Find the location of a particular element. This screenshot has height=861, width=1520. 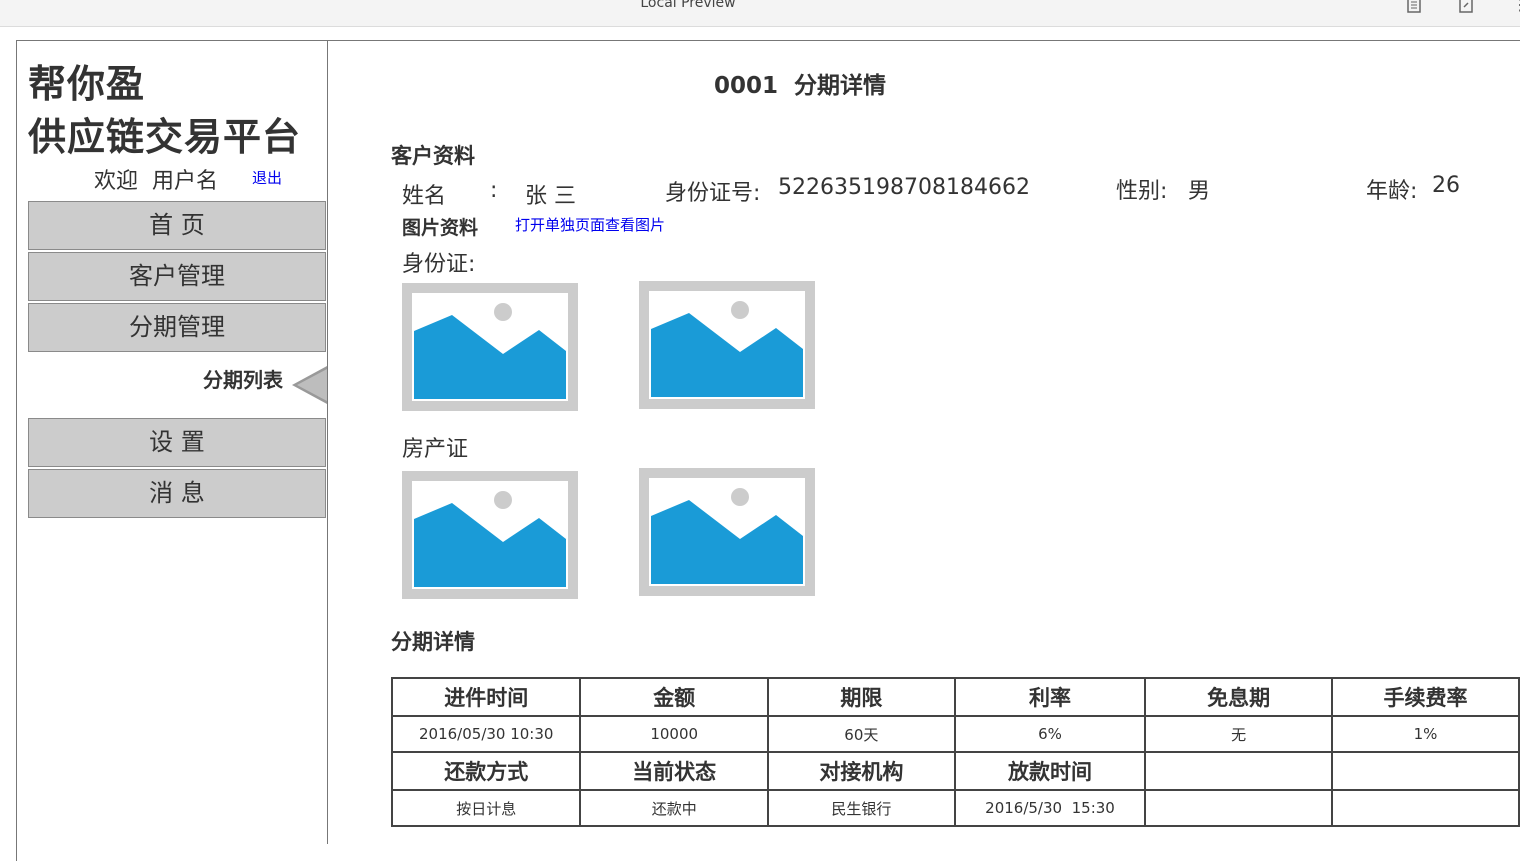

table-header-row: 进件时间 金额 期限 利率 免息期 手续费率 is located at coordinates (955, 697).